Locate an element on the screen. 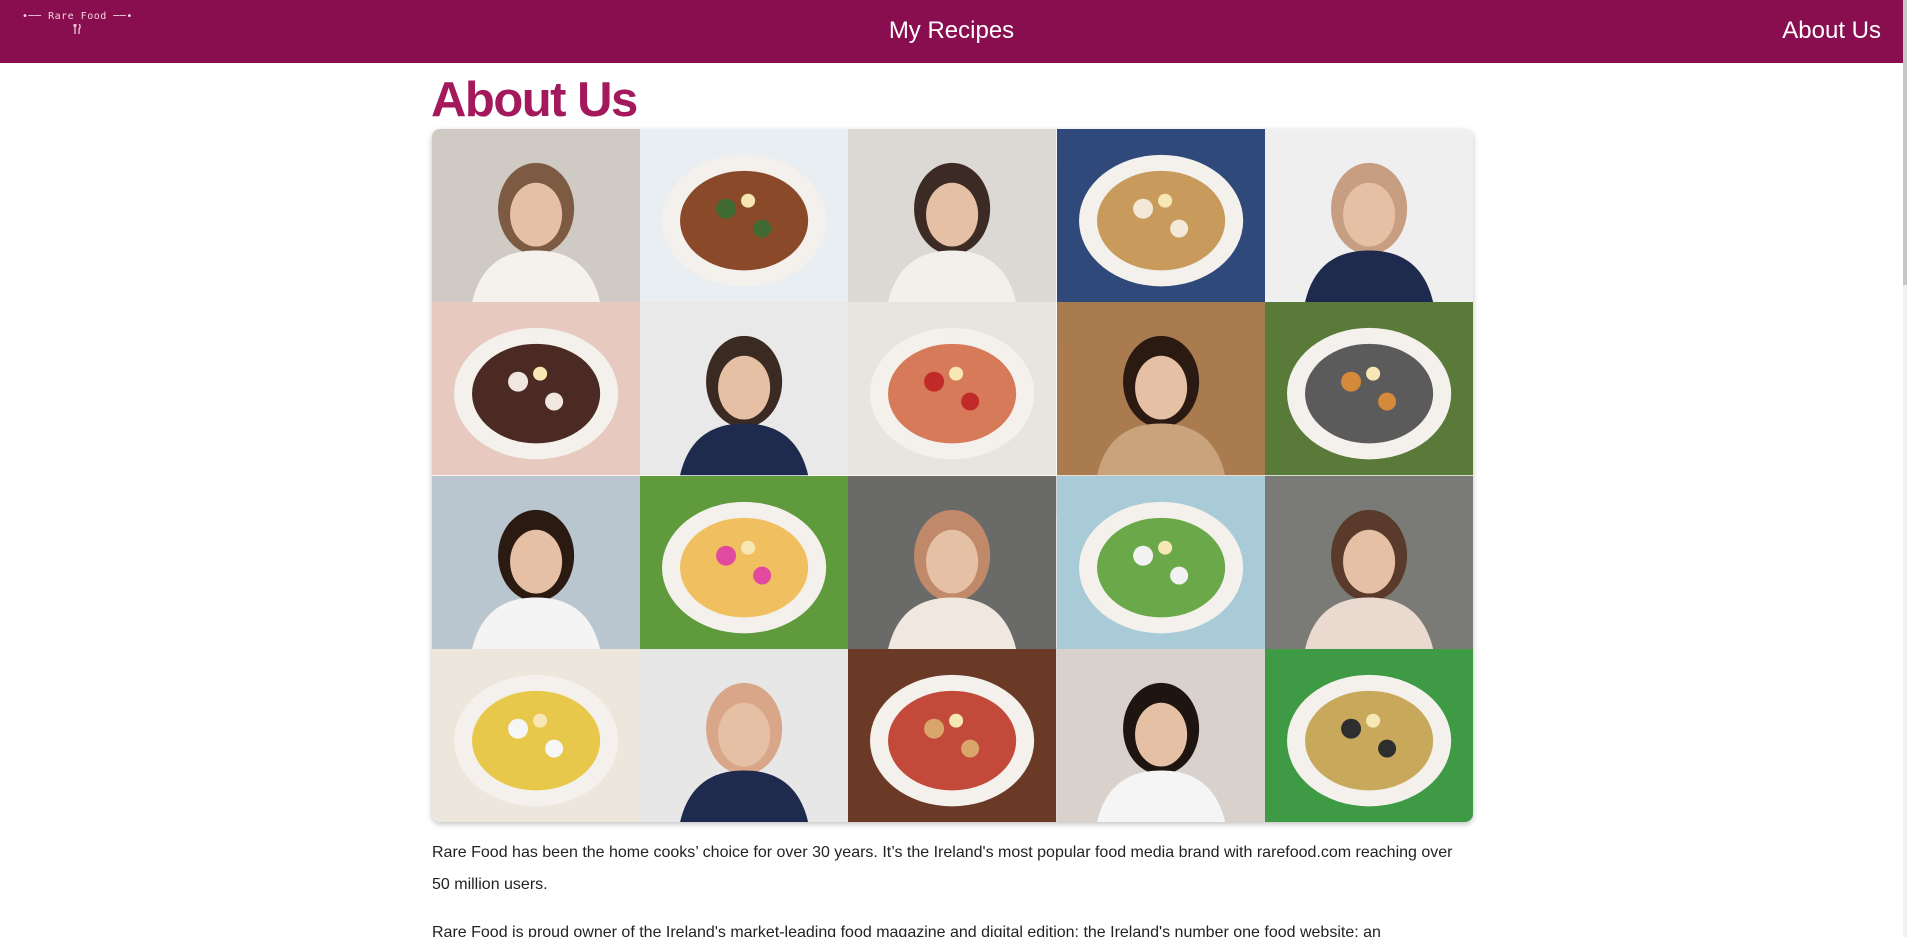 The height and width of the screenshot is (937, 1907). dish-photo-egg-salad-plate is located at coordinates (952, 389).